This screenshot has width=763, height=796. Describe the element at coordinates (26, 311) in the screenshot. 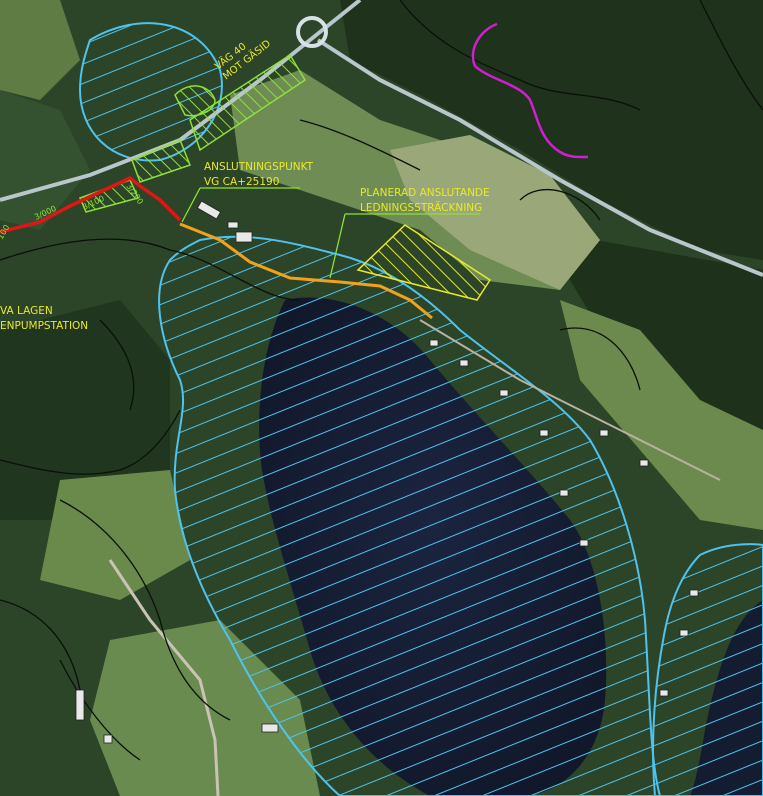

I see `label-va-line1: VA LAGEN` at that location.